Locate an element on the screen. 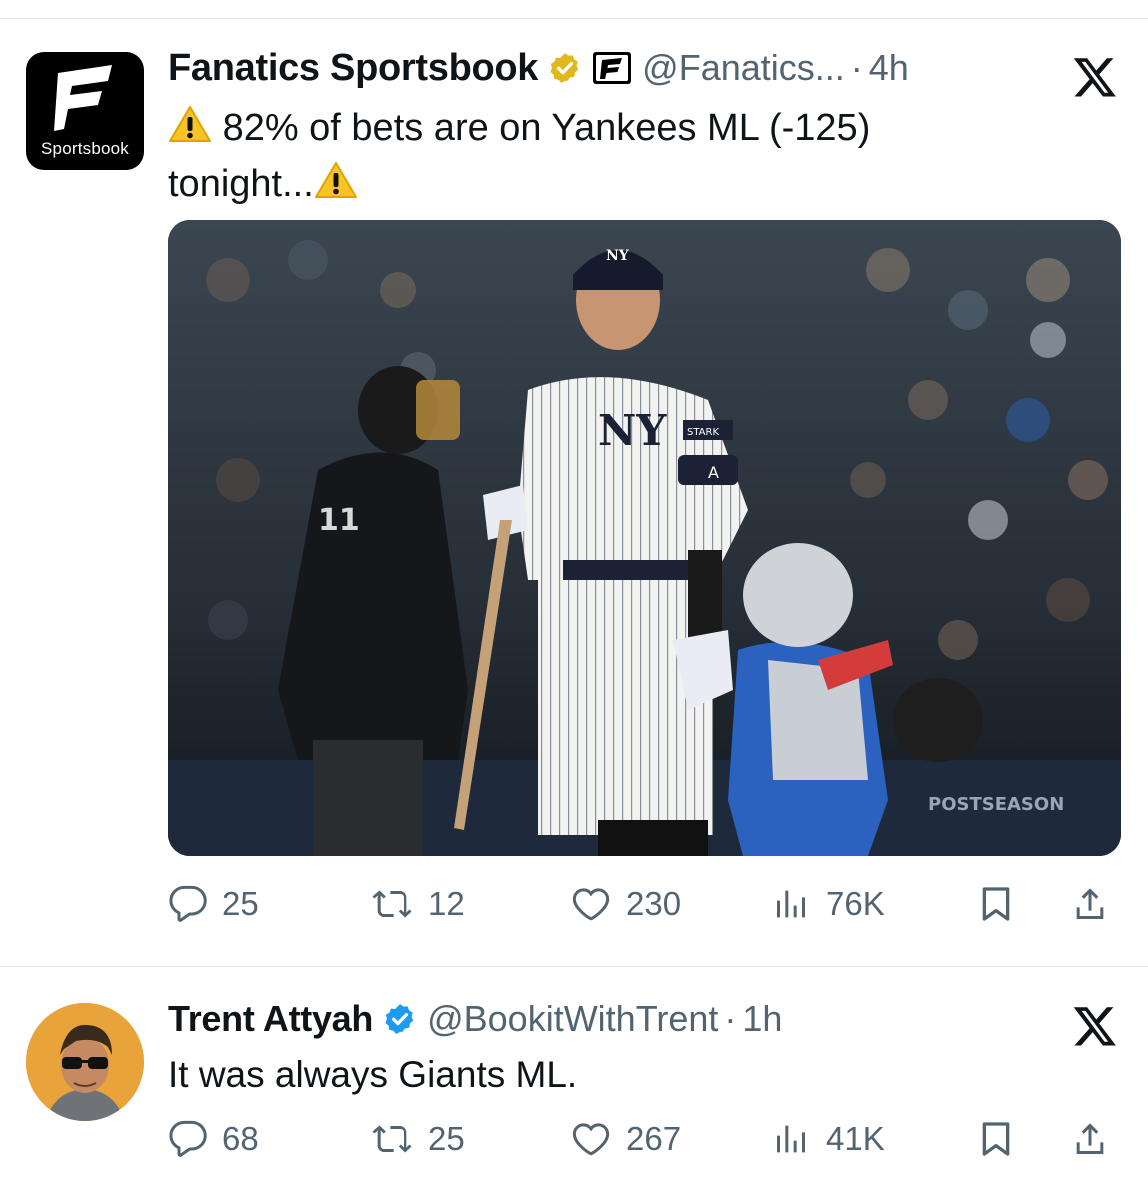 The width and height of the screenshot is (1148, 1200). like-button: 267 is located at coordinates (625, 1139).